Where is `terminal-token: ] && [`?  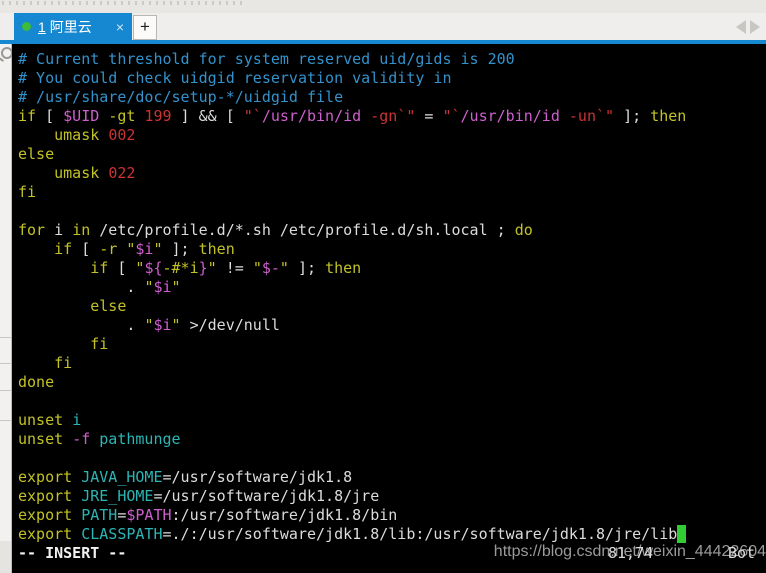
terminal-token: ] && [ is located at coordinates (207, 116).